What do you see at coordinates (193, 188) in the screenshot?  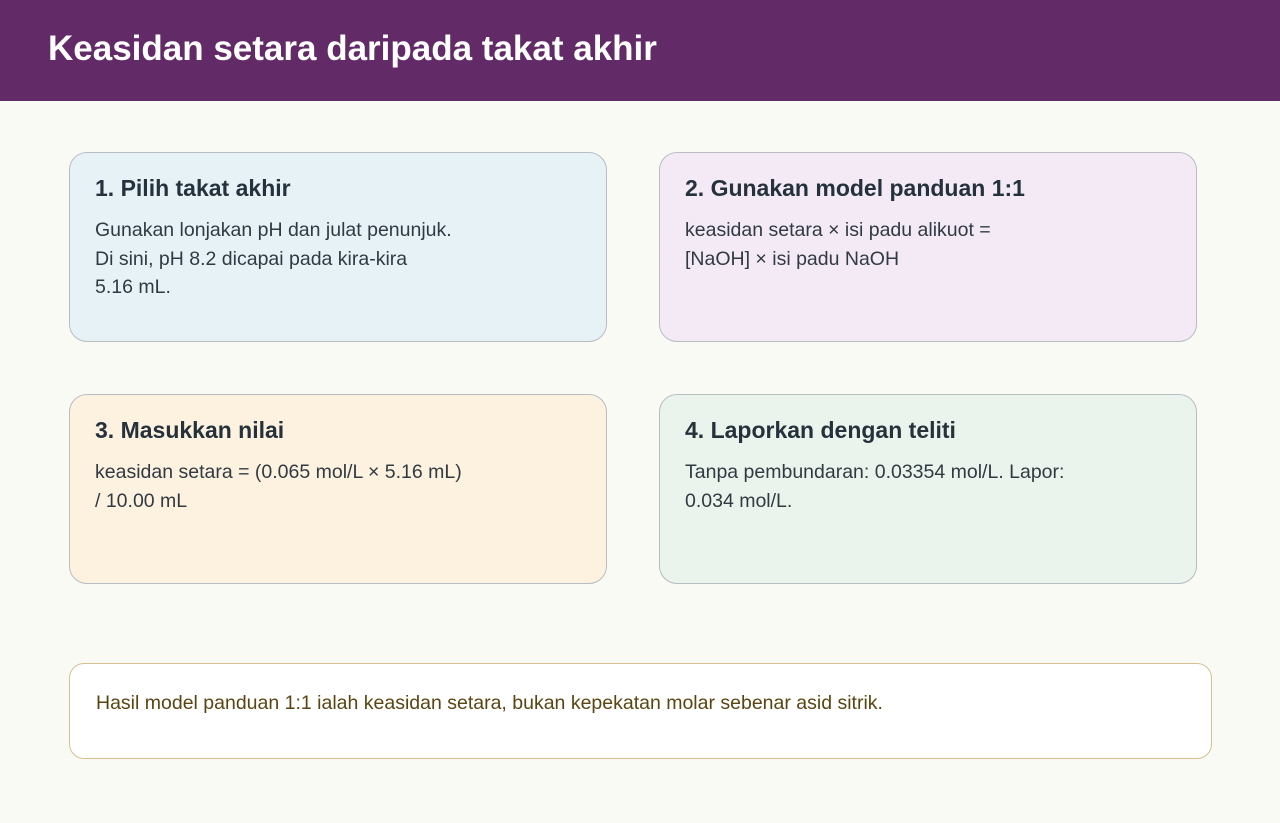 I see `step-1-title: 1. Pilih takat akhir` at bounding box center [193, 188].